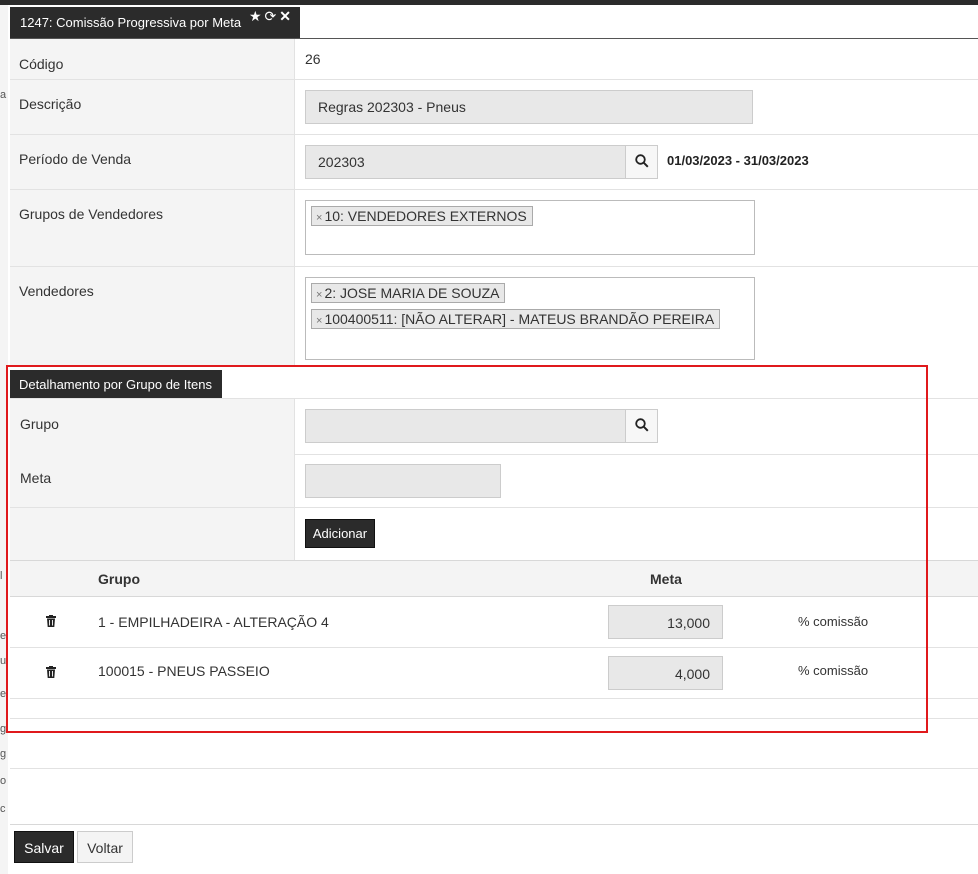 The image size is (978, 874). Describe the element at coordinates (408, 293) in the screenshot. I see `selected-tag: × 2: JOSE MARIA DE SOUZA` at that location.